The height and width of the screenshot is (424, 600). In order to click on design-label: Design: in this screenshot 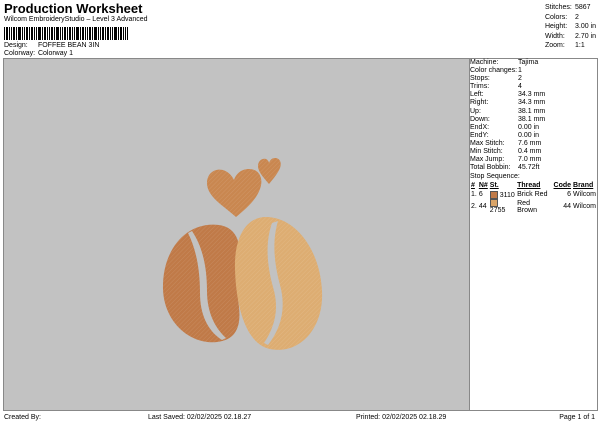, I will do `click(16, 45)`.